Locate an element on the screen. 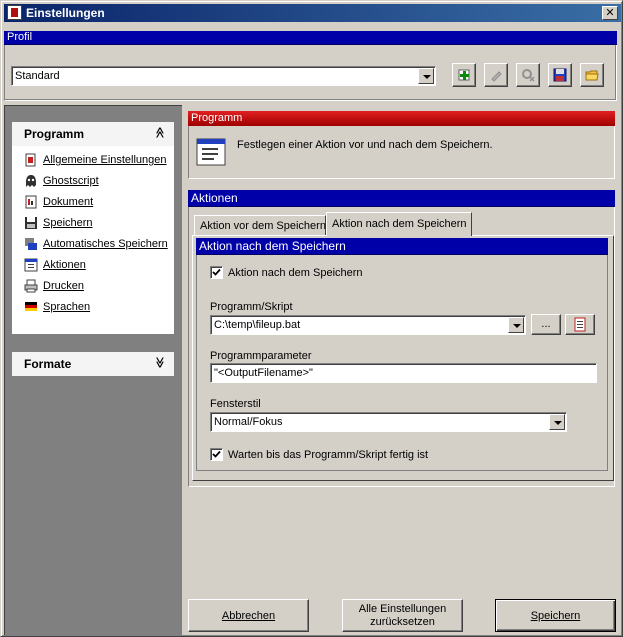 This screenshot has height=637, width=623. sidebar-programm-title: Programm is located at coordinates (54, 134).